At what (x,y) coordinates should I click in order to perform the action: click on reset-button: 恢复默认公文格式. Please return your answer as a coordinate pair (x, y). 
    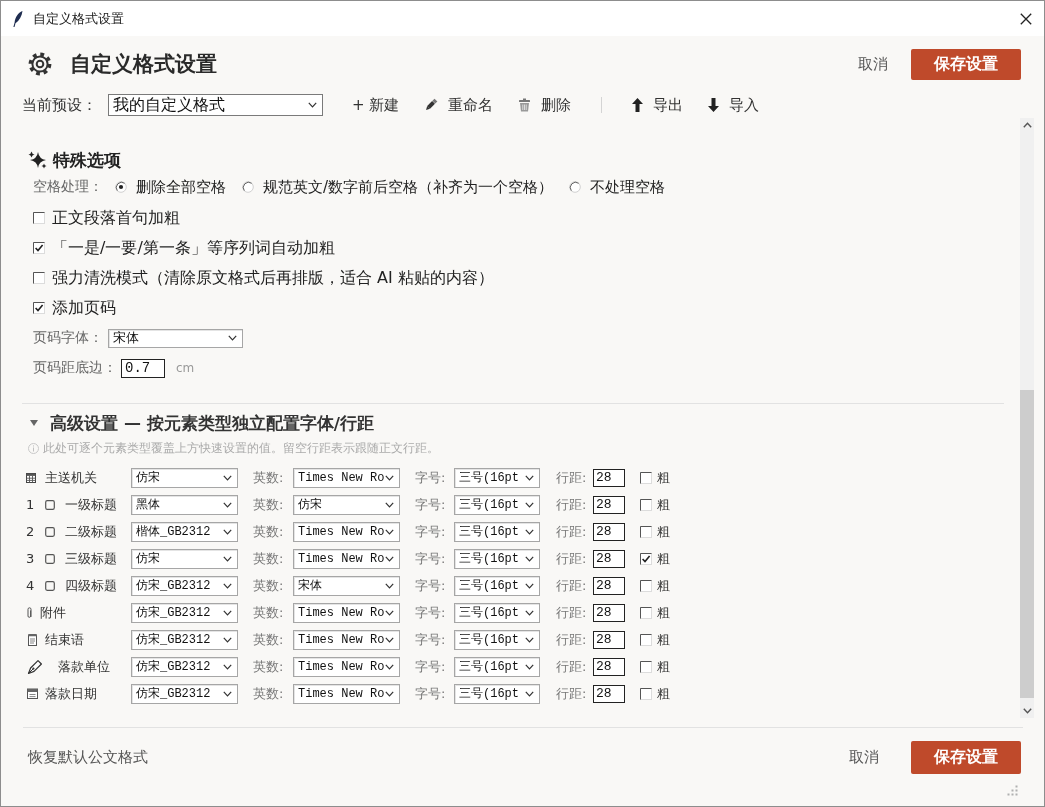
    Looking at the image, I should click on (88, 757).